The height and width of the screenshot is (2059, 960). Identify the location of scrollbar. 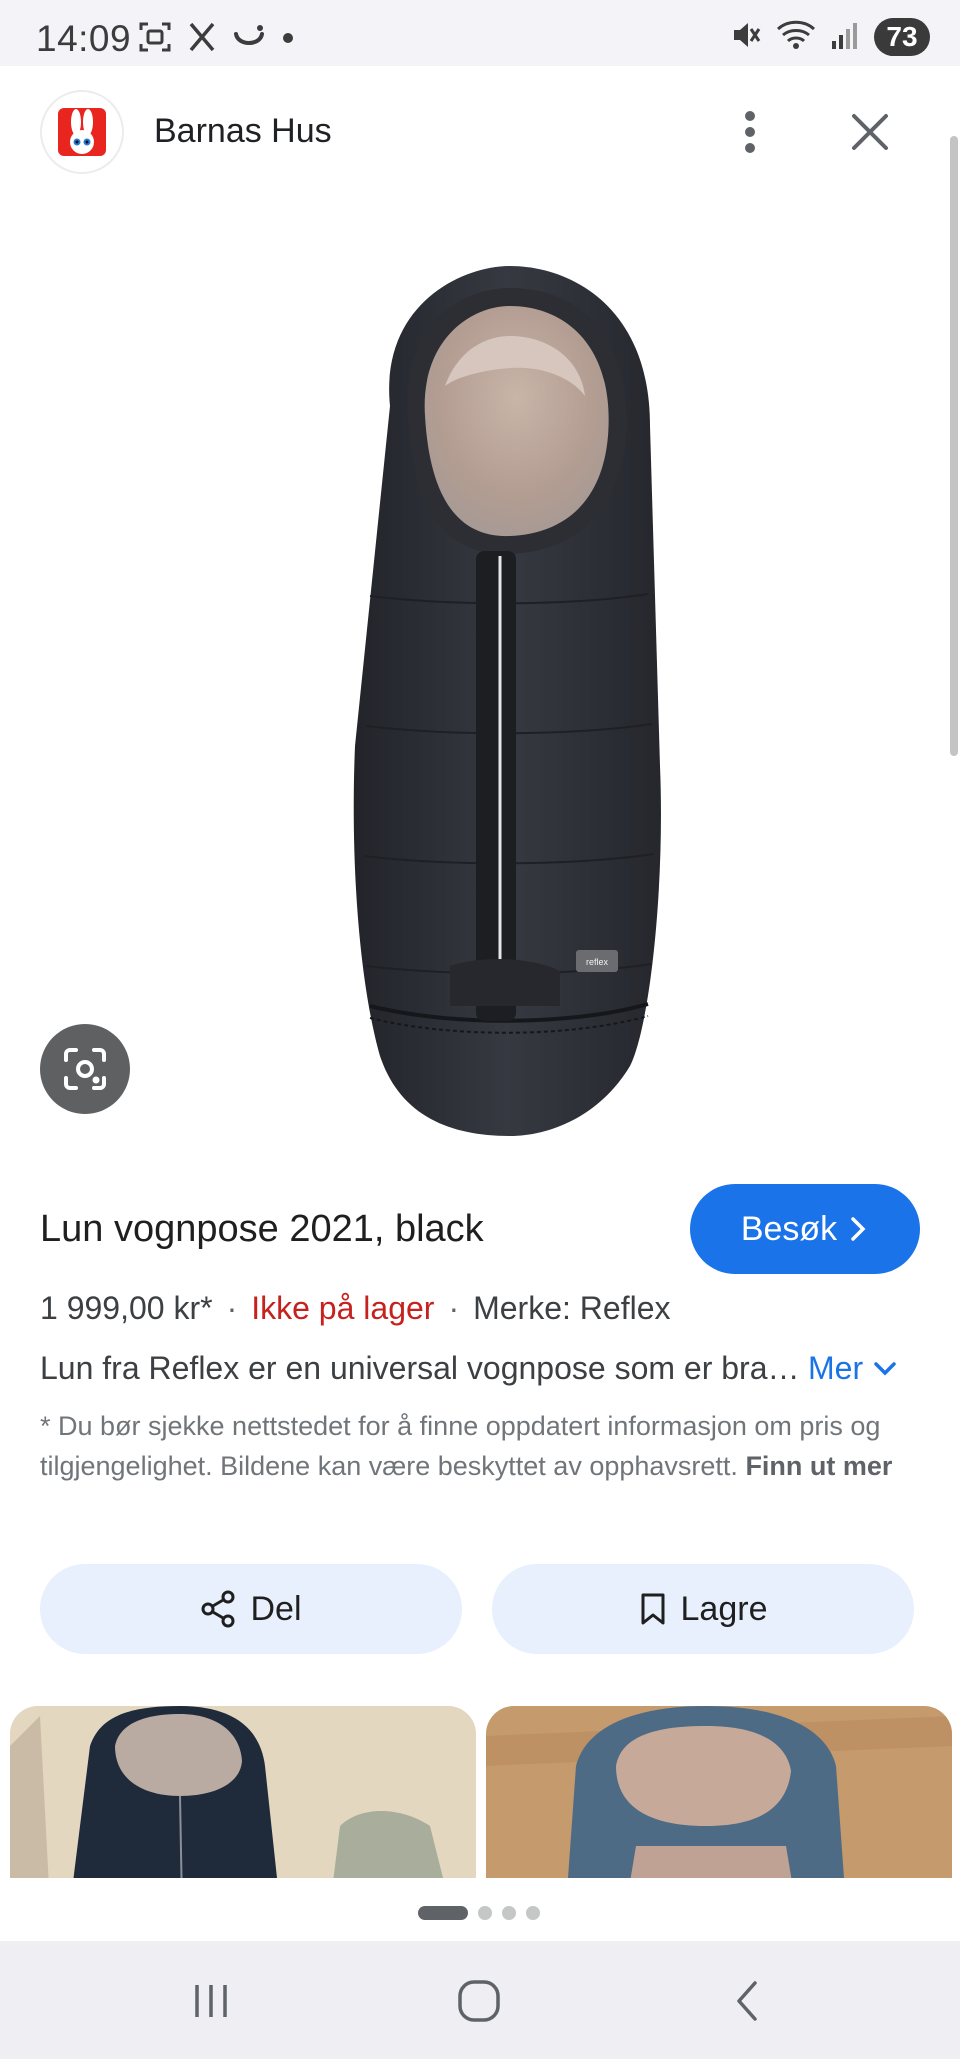
(954, 446).